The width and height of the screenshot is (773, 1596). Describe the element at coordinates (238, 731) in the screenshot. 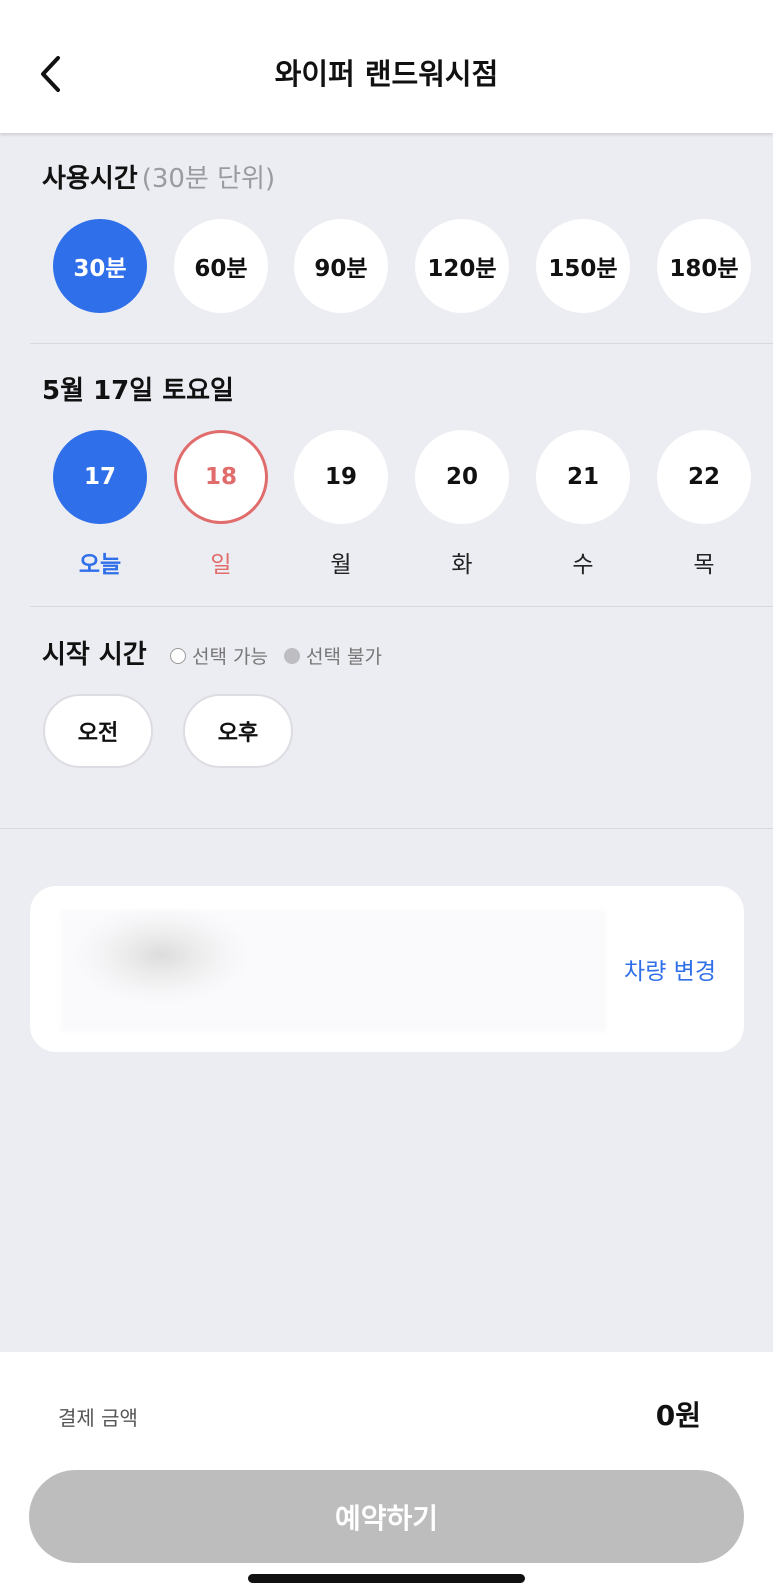

I see `pm-button: 오후` at that location.